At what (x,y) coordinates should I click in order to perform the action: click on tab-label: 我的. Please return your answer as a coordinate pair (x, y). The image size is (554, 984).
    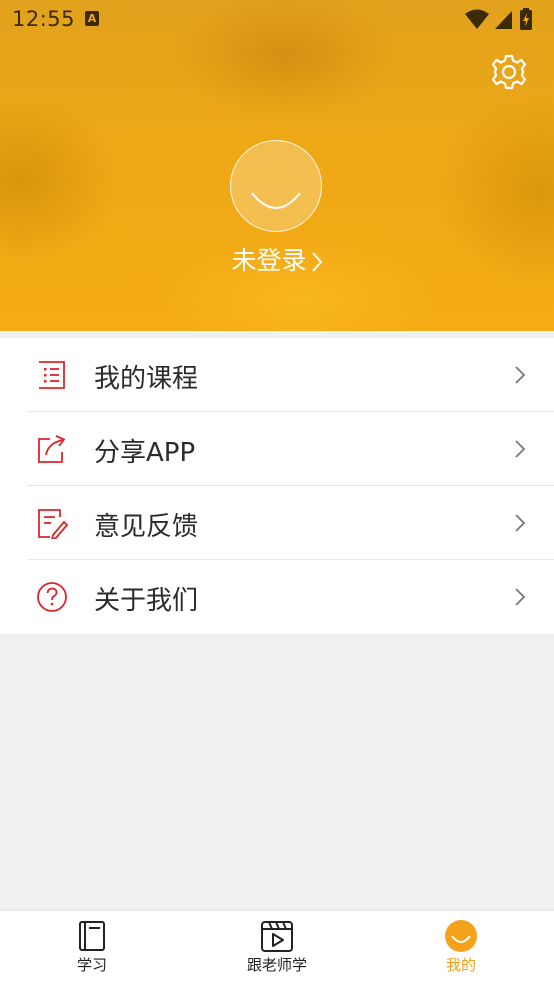
    Looking at the image, I should click on (460, 965).